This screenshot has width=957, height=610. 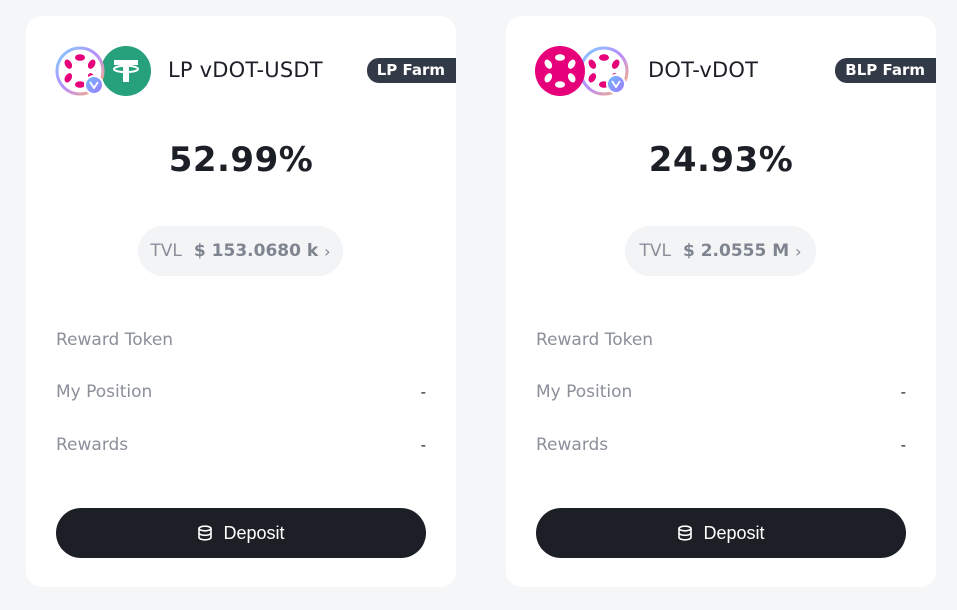 What do you see at coordinates (245, 70) in the screenshot?
I see `pair-name: LP vDOT-USDT` at bounding box center [245, 70].